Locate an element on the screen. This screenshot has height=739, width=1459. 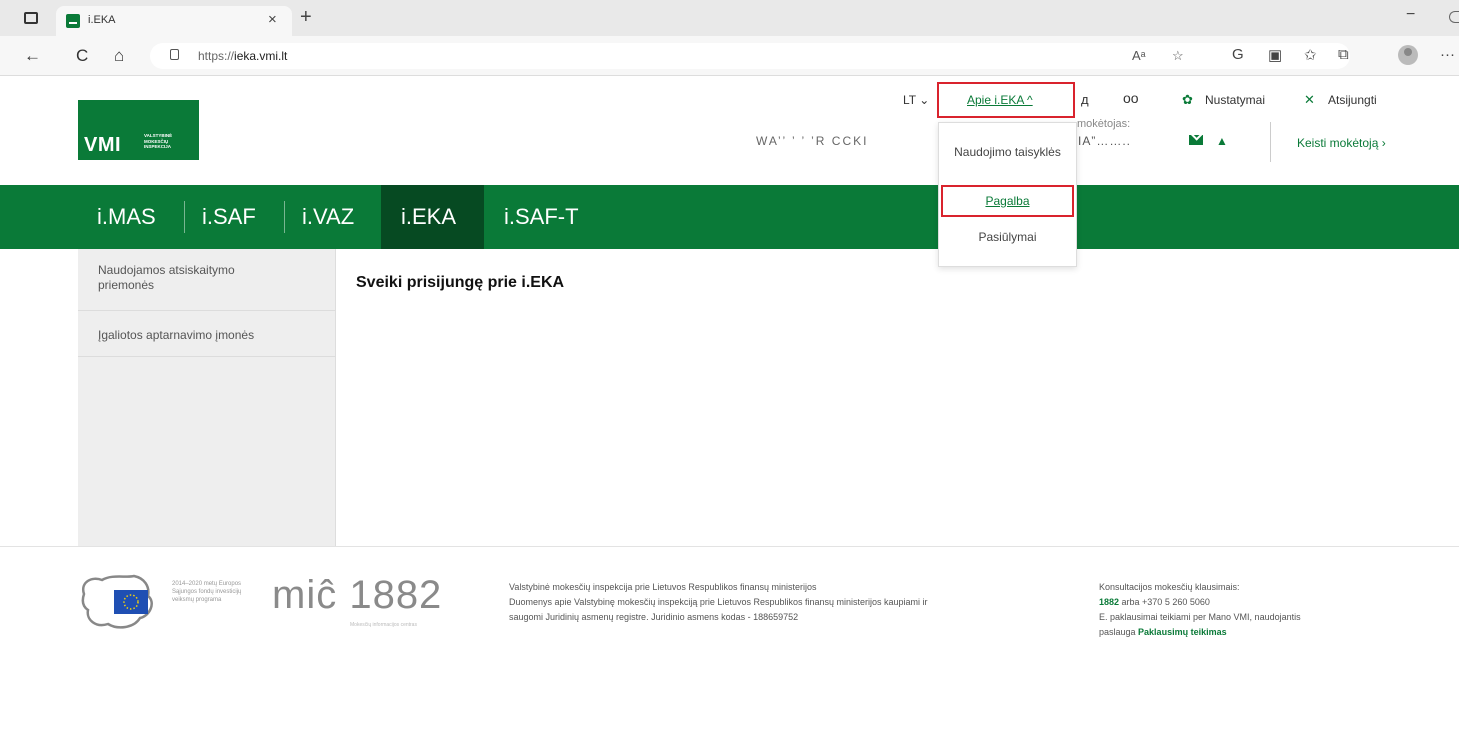
eu-map-icon is located at coordinates (117, 601).